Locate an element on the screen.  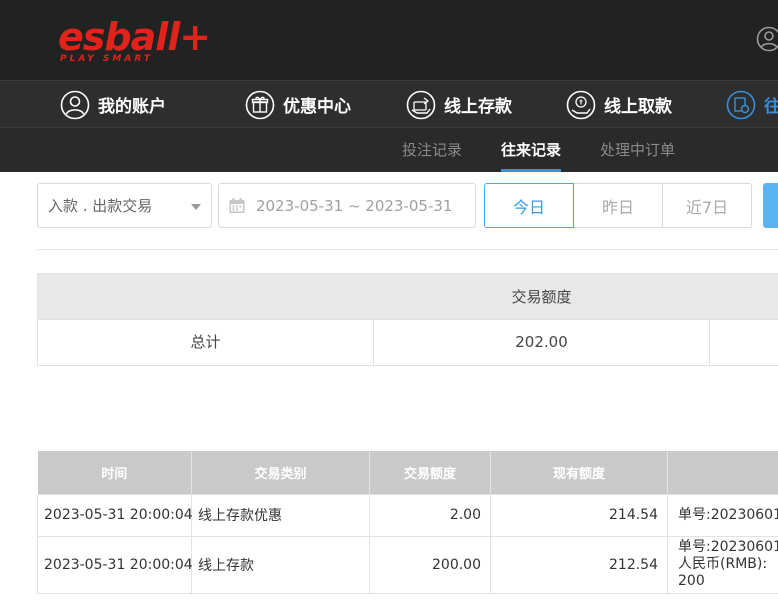
main-nav: 我的账户 优惠中心 线上存款 线上取款 is located at coordinates (389, 103).